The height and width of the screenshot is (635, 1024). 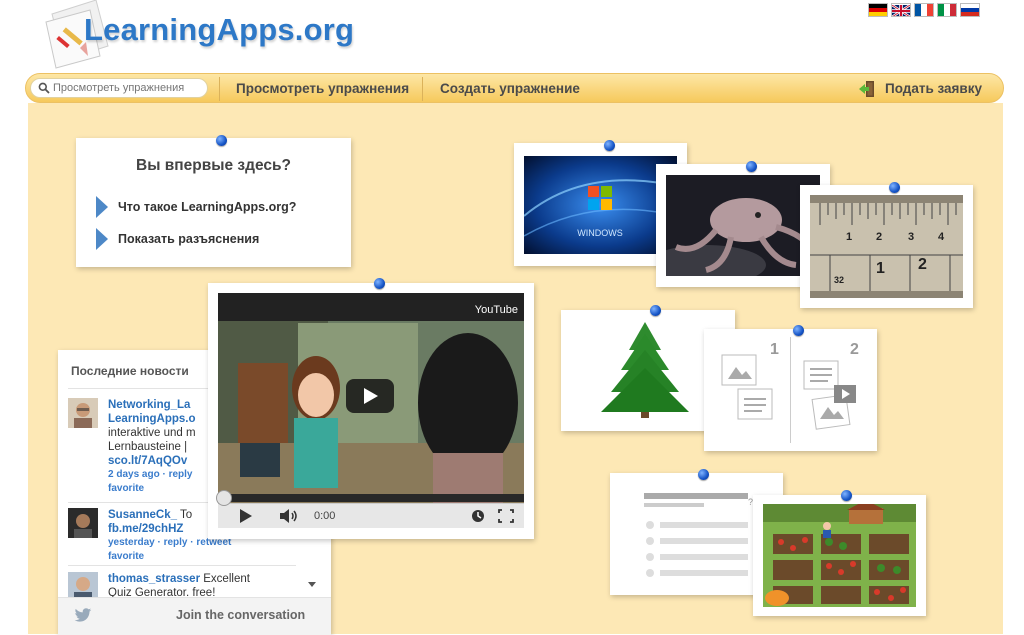 I want to click on news-heading: Последние новости, so click(x=130, y=371).